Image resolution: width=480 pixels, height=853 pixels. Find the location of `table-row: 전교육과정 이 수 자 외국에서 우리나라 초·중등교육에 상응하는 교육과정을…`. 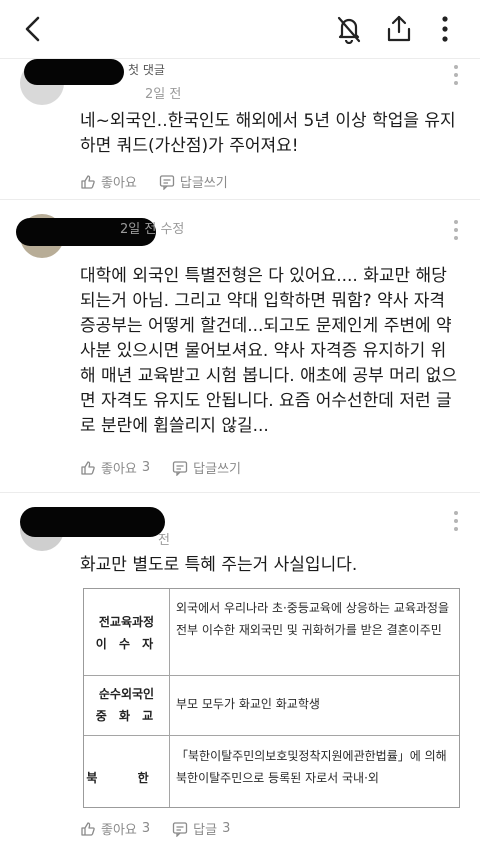

table-row: 전교육과정 이 수 자 외국에서 우리나라 초·중등교육에 상응하는 교육과정을… is located at coordinates (271, 632).